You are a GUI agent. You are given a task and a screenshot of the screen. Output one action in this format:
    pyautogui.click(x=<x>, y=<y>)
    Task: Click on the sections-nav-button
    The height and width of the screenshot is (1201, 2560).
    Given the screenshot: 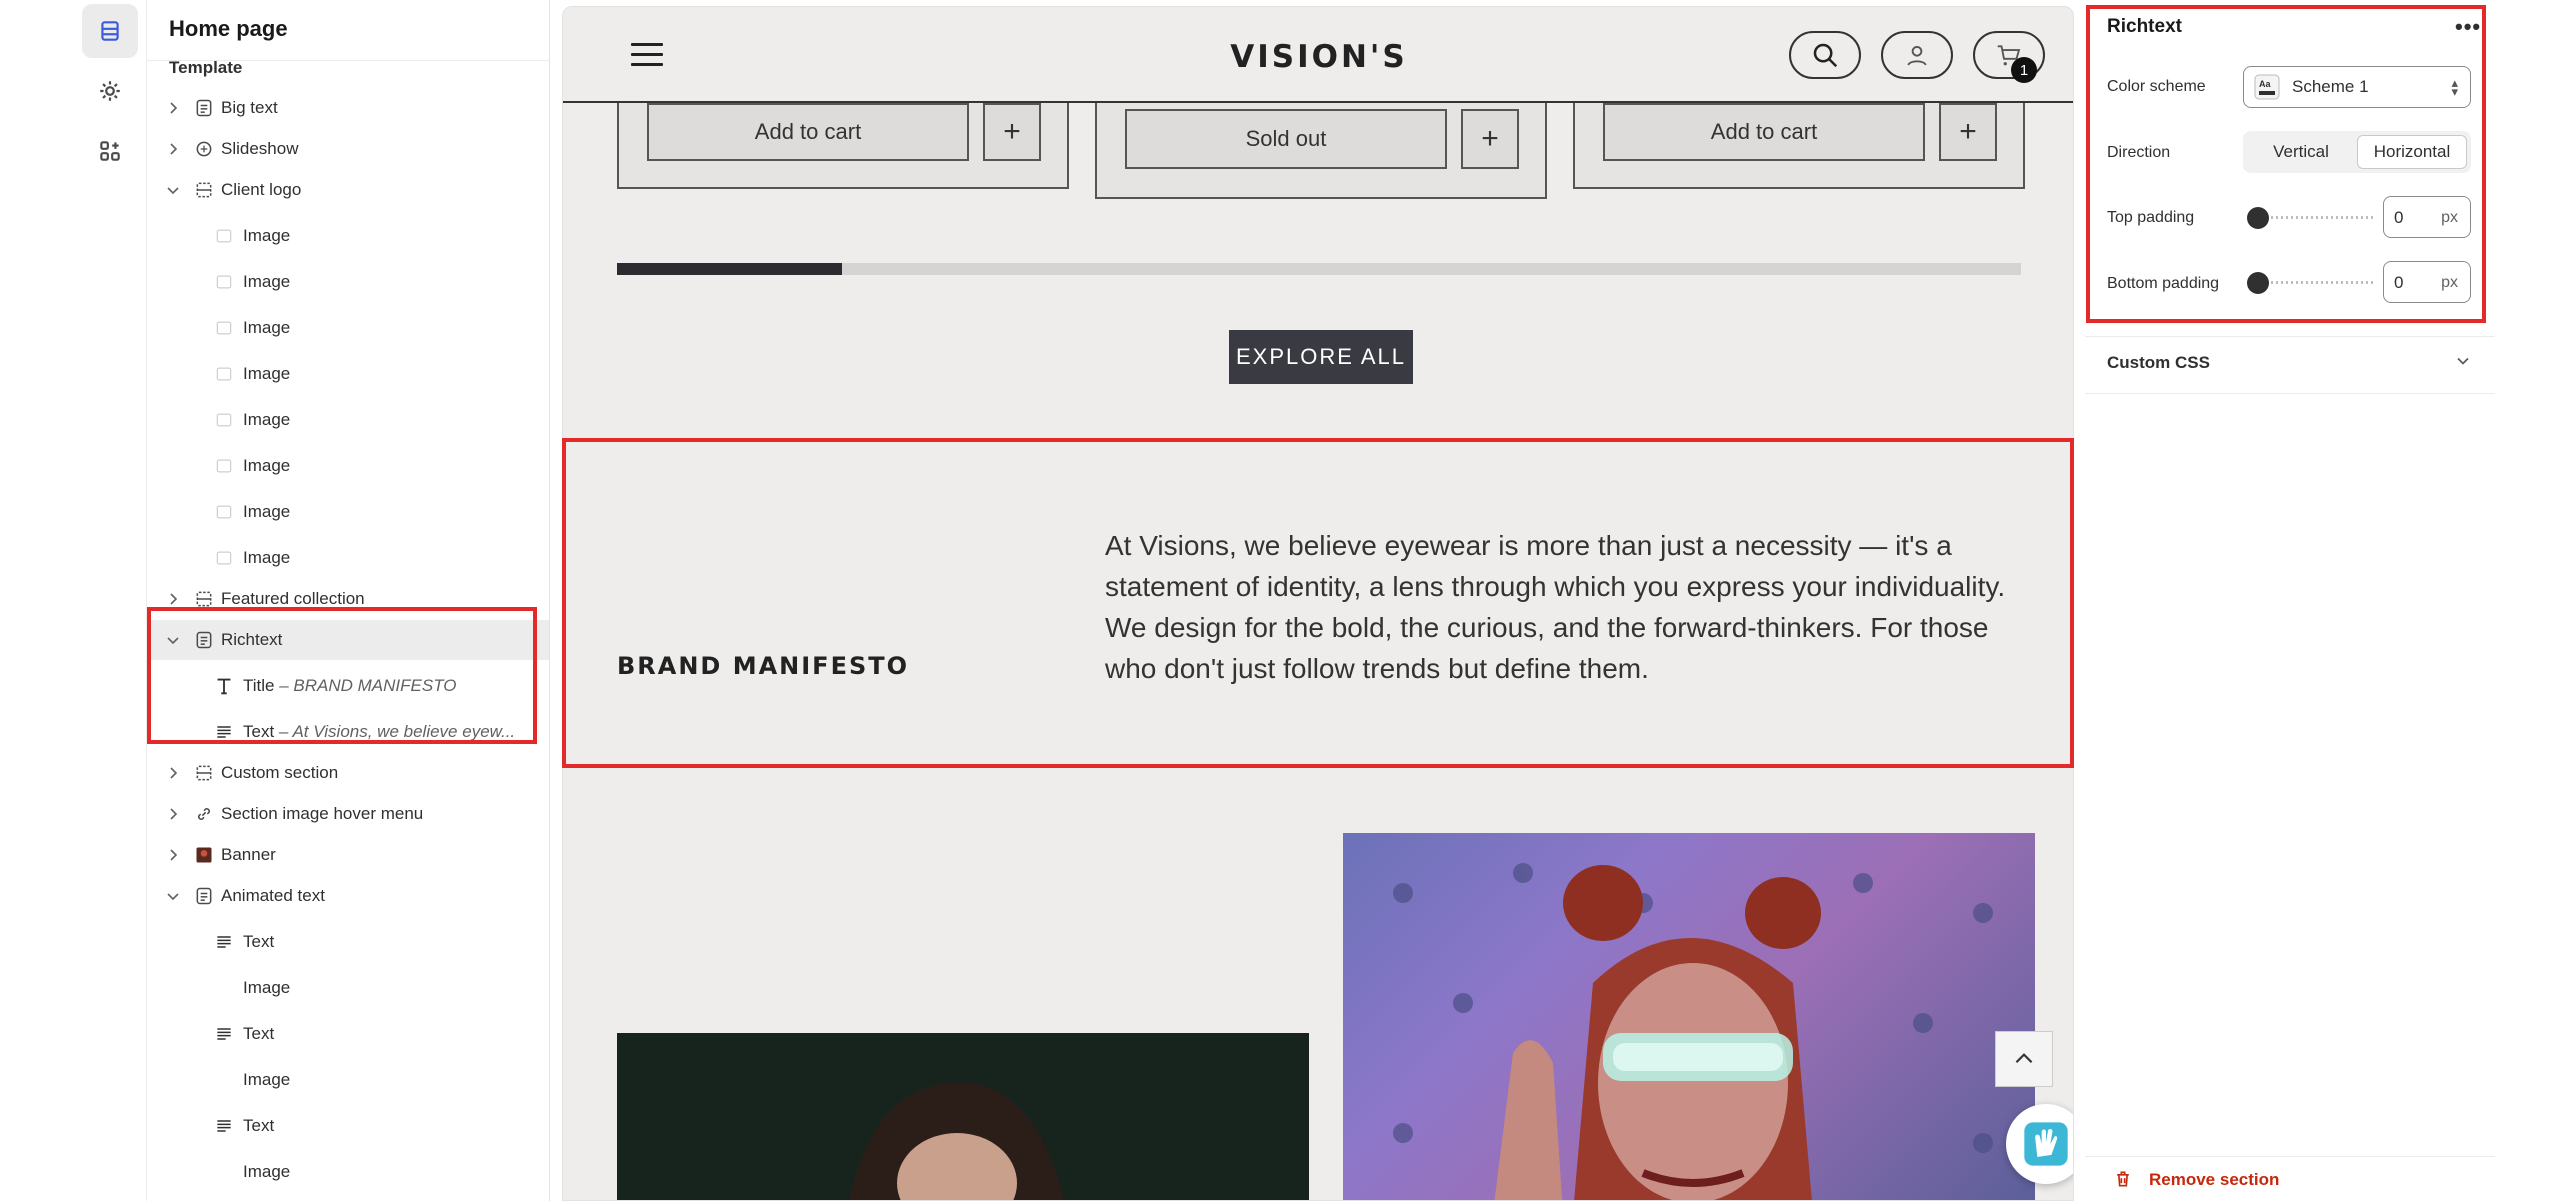 What is the action you would take?
    pyautogui.click(x=110, y=31)
    